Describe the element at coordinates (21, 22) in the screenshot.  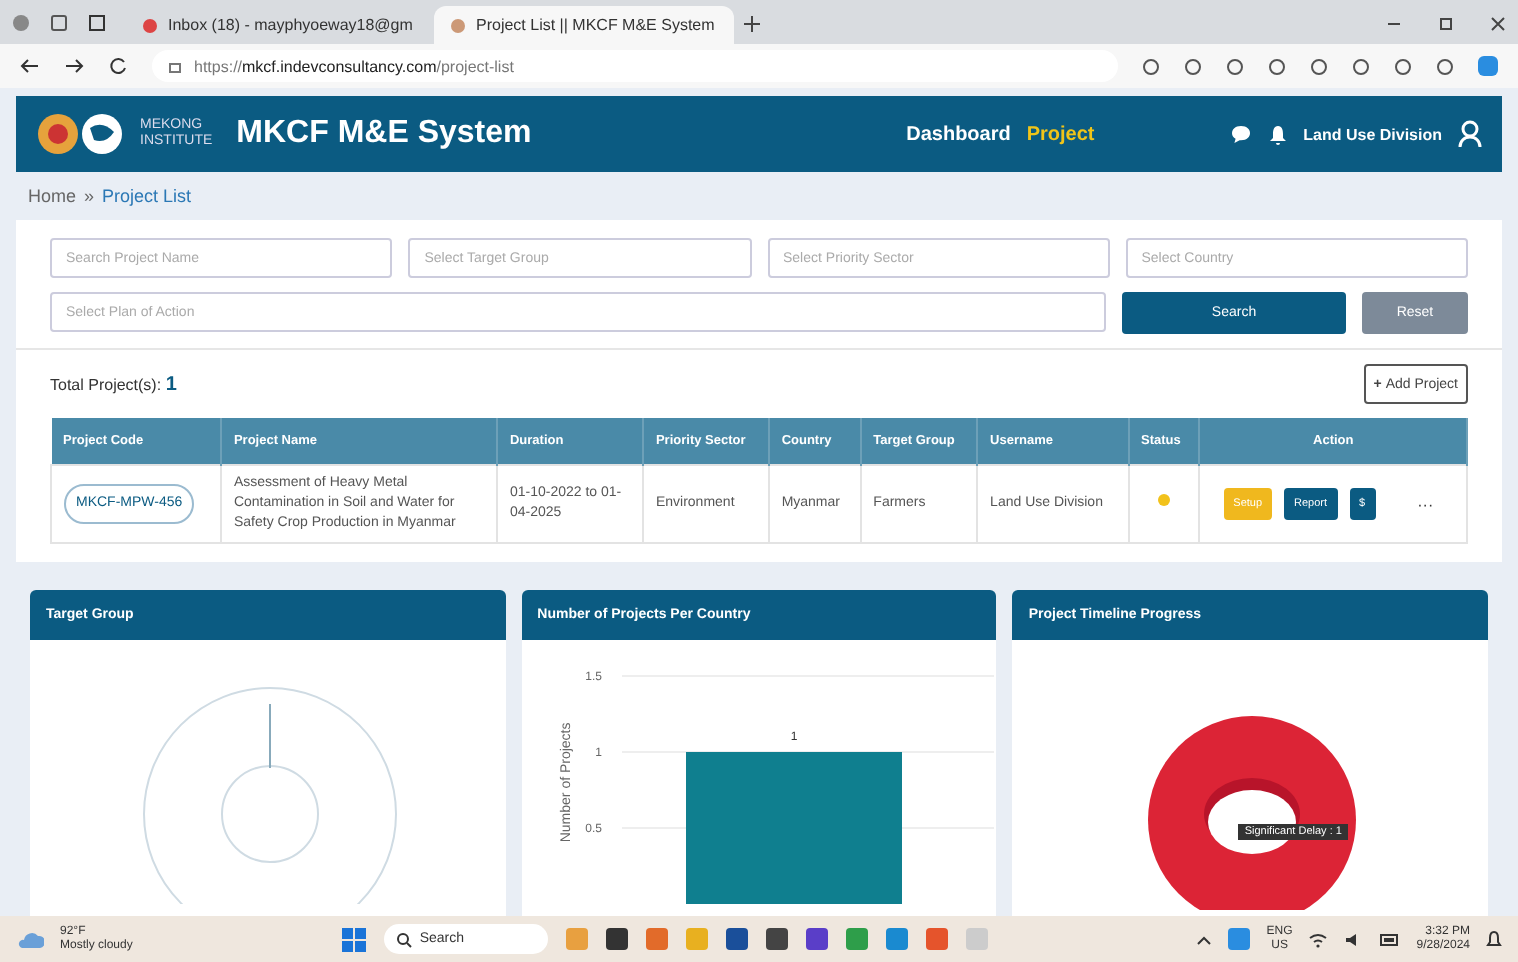
I see `profile-icon` at that location.